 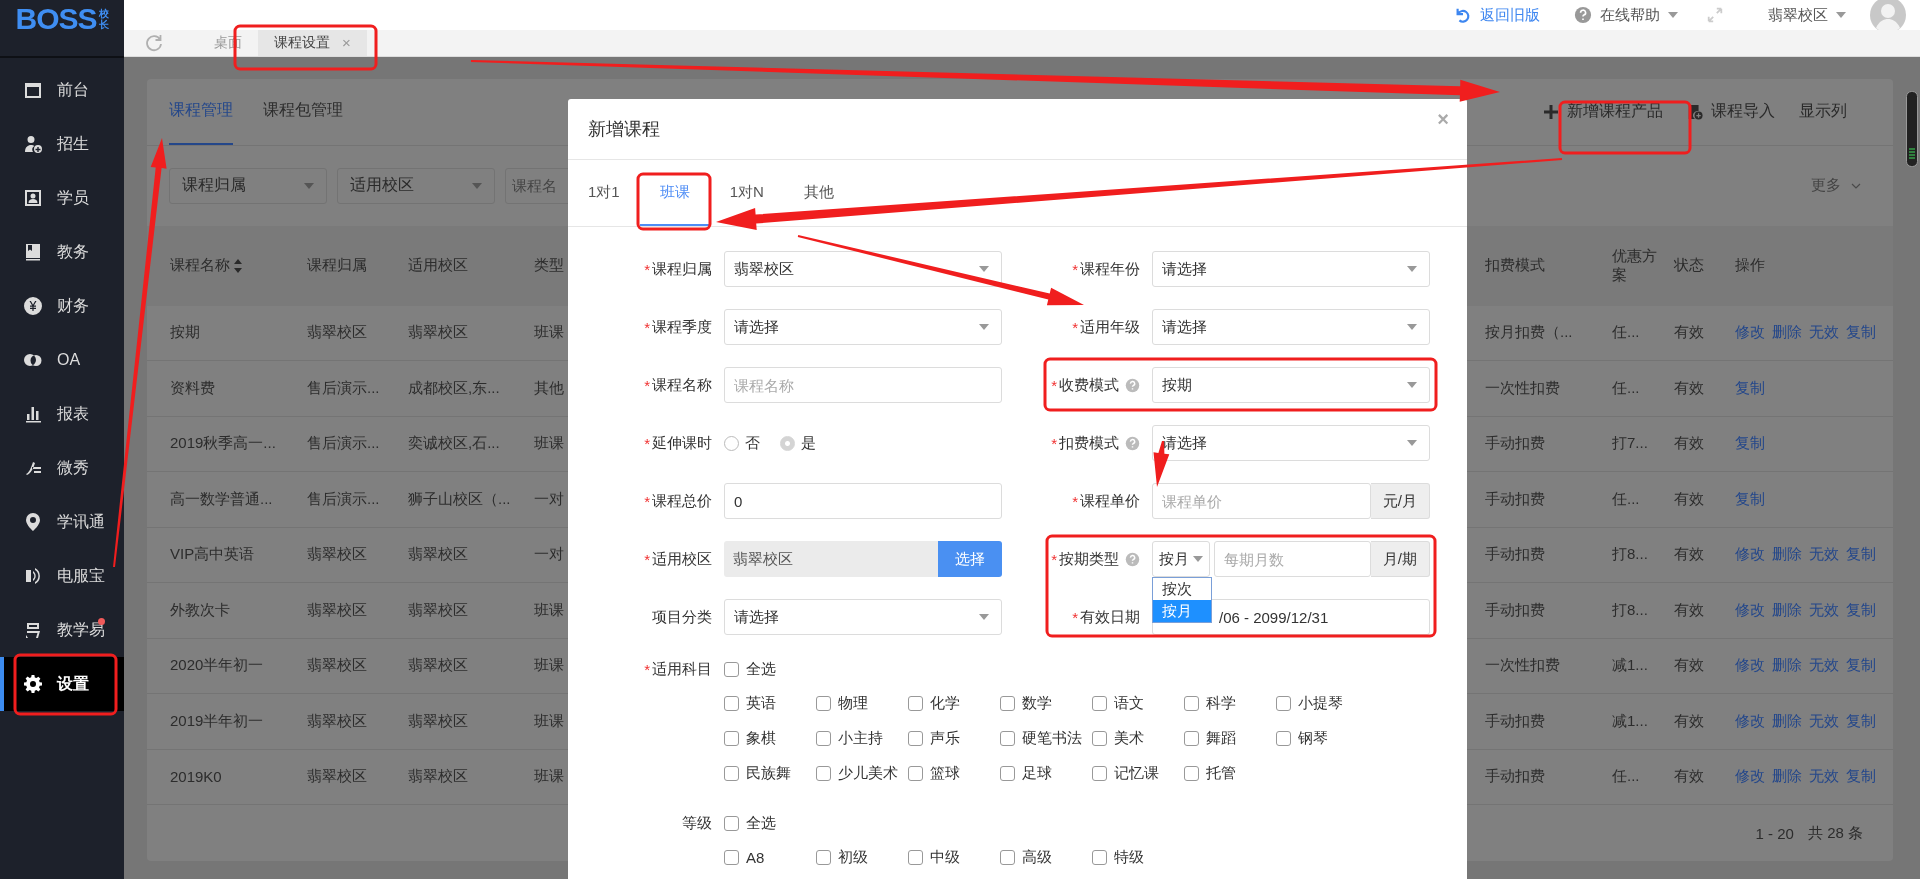 I want to click on column-header: 适用校区, so click(x=438, y=265).